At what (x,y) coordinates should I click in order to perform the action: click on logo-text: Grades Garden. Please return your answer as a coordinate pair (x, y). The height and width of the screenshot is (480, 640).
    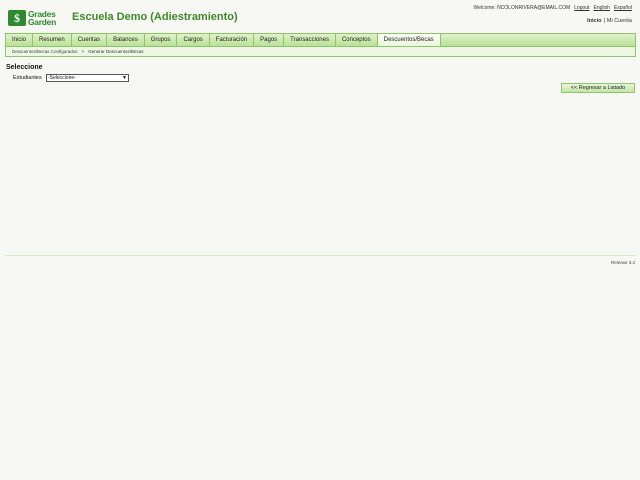
    Looking at the image, I should click on (42, 18).